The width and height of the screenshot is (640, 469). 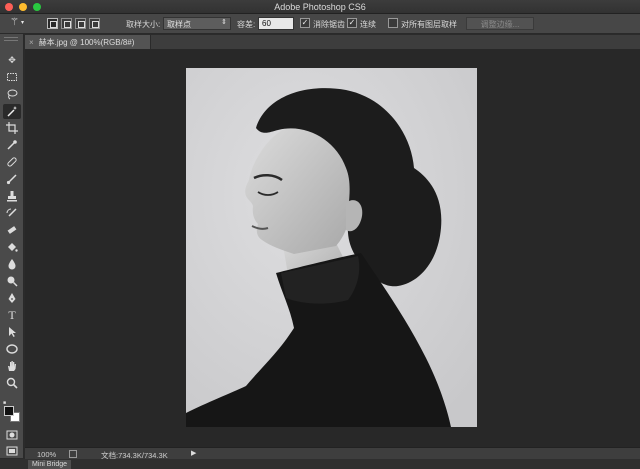 I want to click on quick-mask-icon, so click(x=12, y=435).